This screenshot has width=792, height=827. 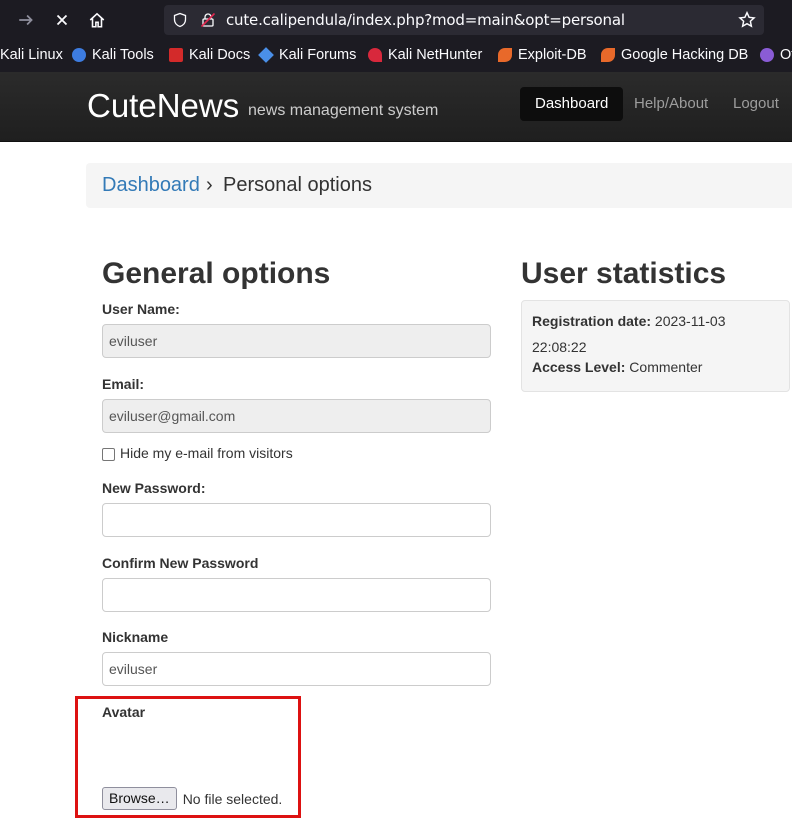 What do you see at coordinates (690, 321) in the screenshot?
I see `registration-date-value: 2023-11-03` at bounding box center [690, 321].